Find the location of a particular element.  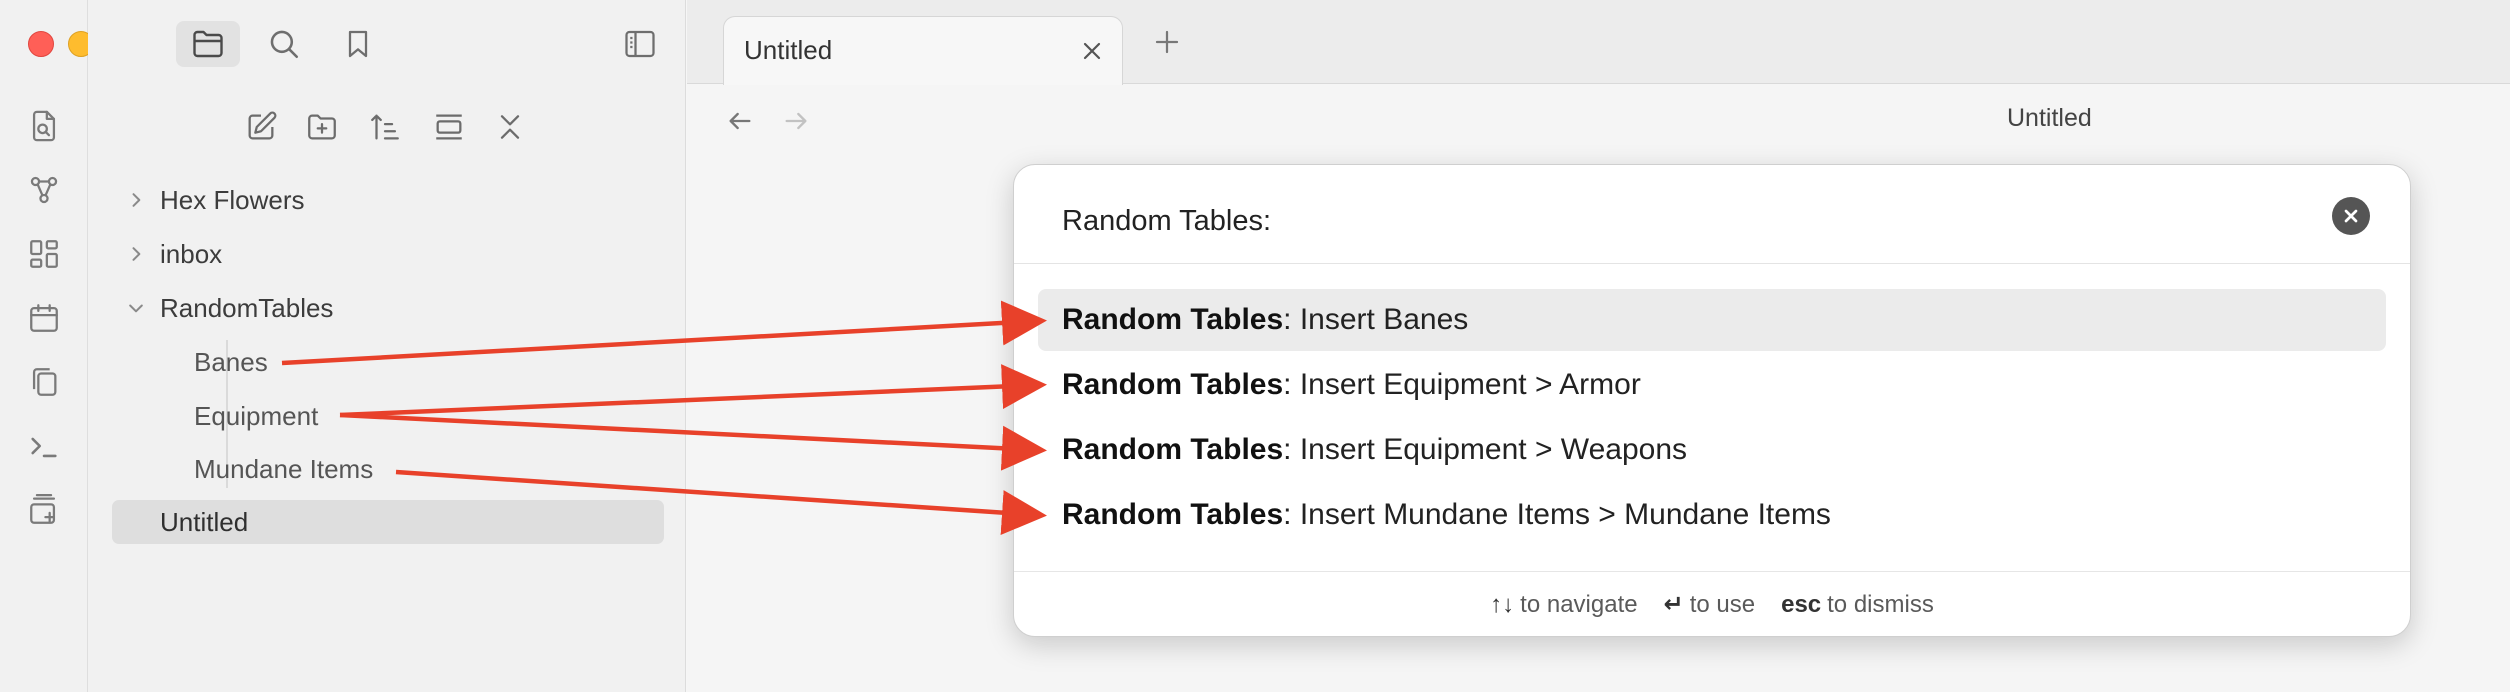

terminal-icon is located at coordinates (44, 446).